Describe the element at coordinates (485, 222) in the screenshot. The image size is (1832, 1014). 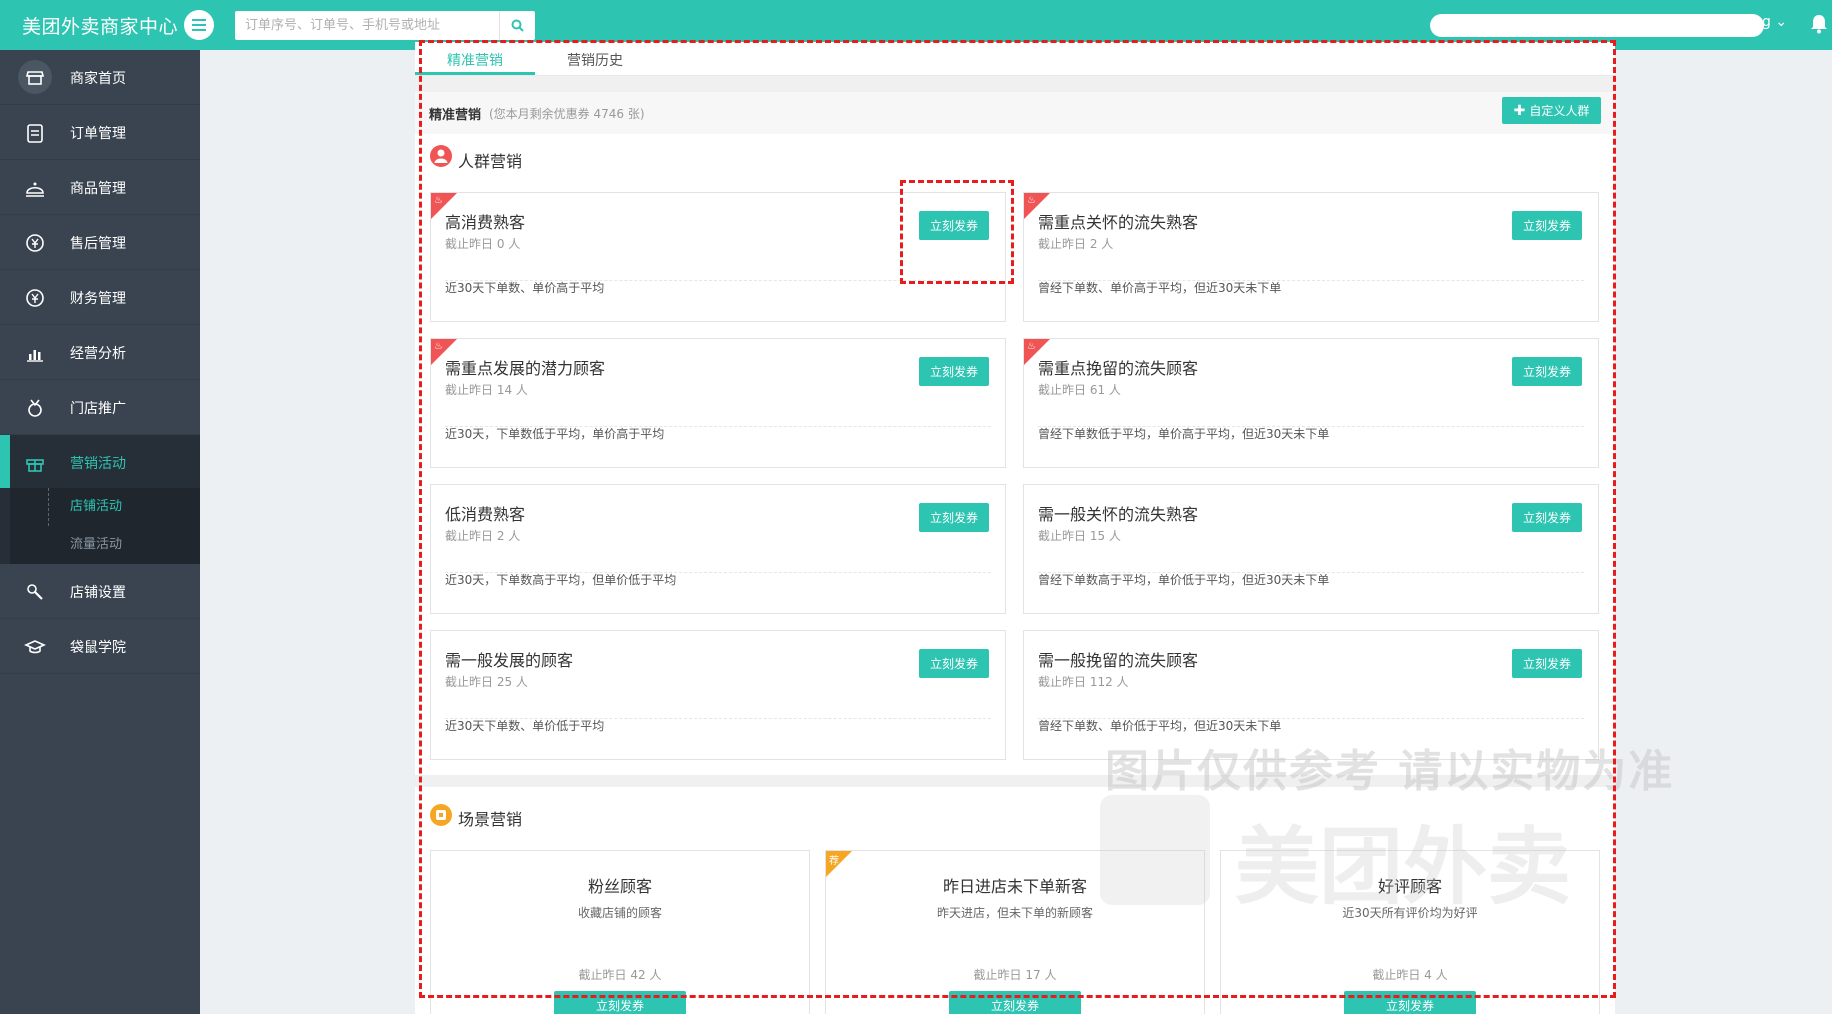
I see `card-title: 高消费熟客` at that location.